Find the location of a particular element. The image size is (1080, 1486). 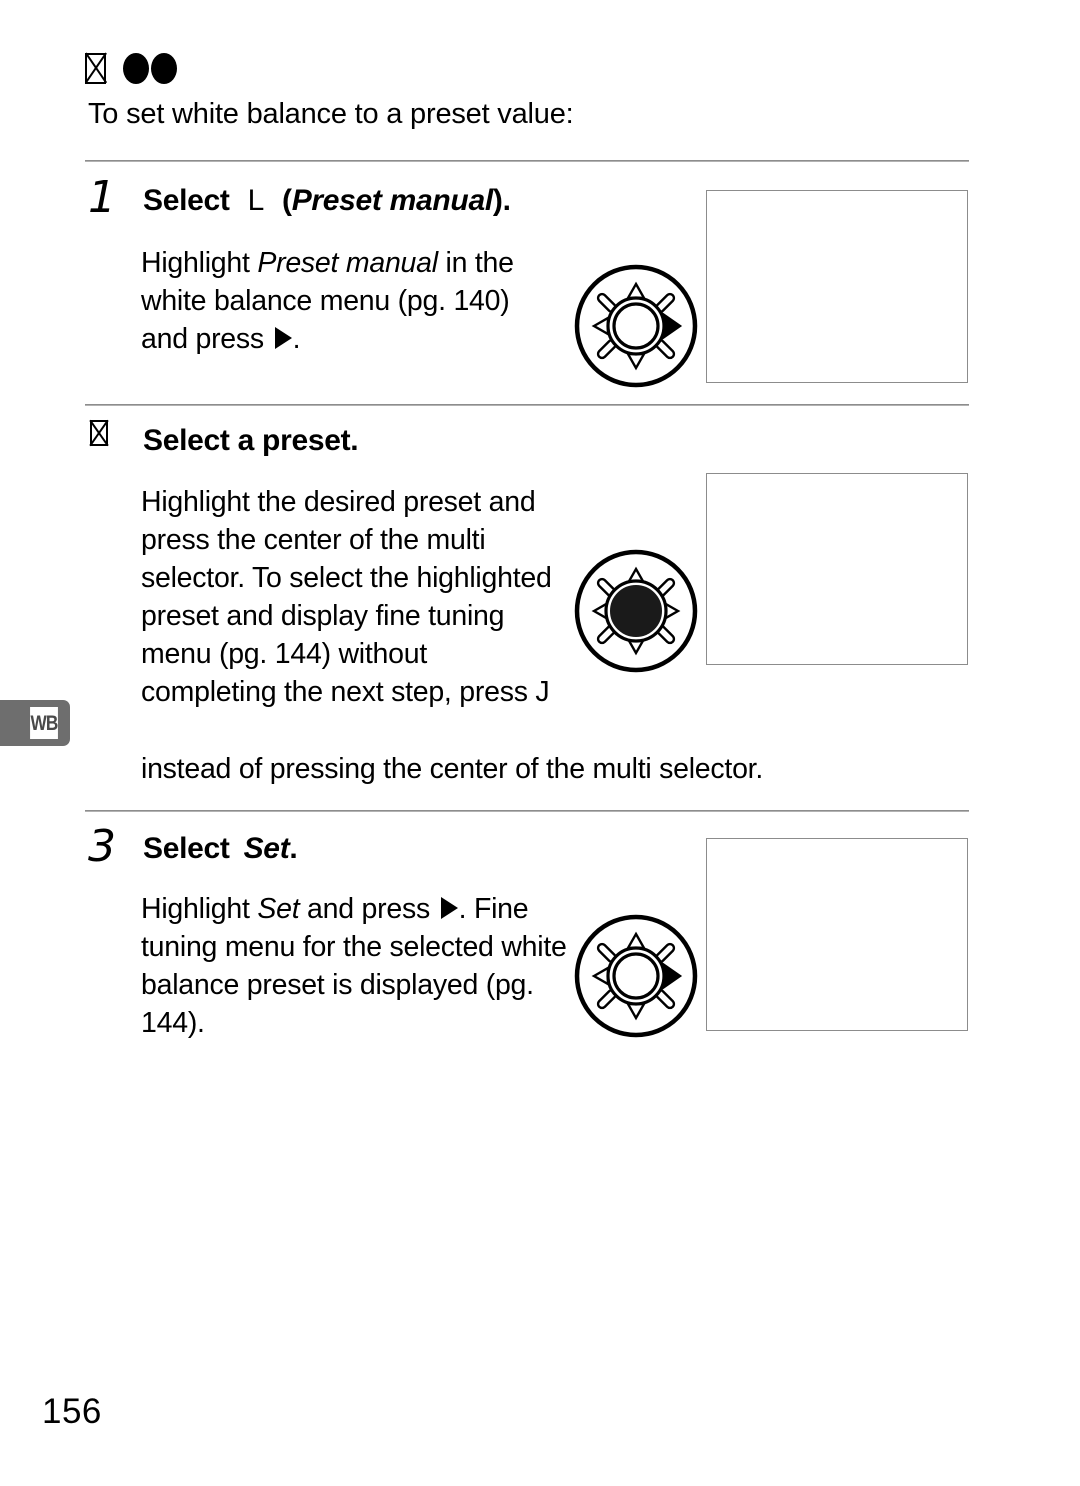

step-2-heading: Select a preset. is located at coordinates (251, 441).